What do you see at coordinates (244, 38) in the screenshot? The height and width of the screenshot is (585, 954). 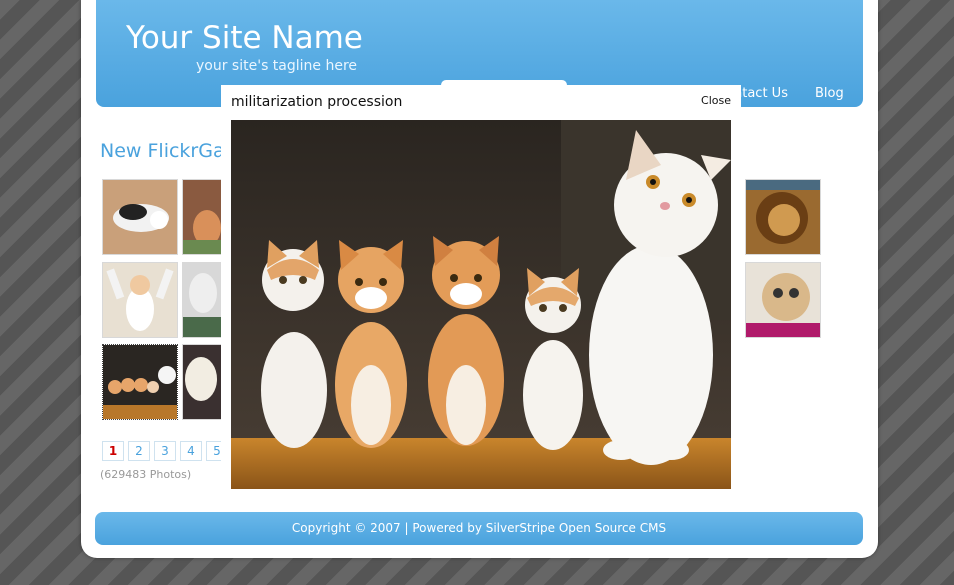 I see `site-name: Your Site Name` at bounding box center [244, 38].